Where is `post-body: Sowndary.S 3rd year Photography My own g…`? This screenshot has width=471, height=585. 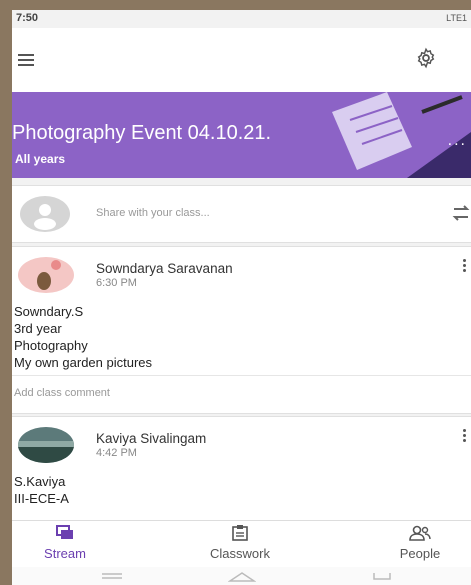 post-body: Sowndary.S 3rd year Photography My own g… is located at coordinates (83, 337).